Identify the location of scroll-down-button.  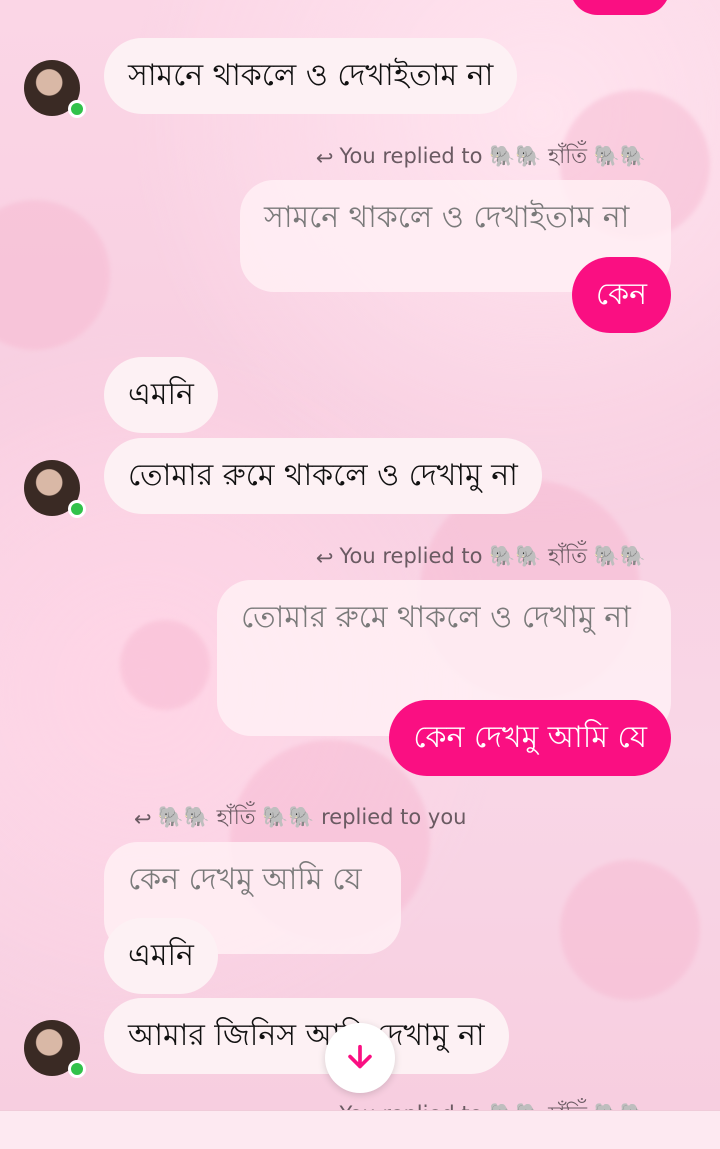
(360, 1058).